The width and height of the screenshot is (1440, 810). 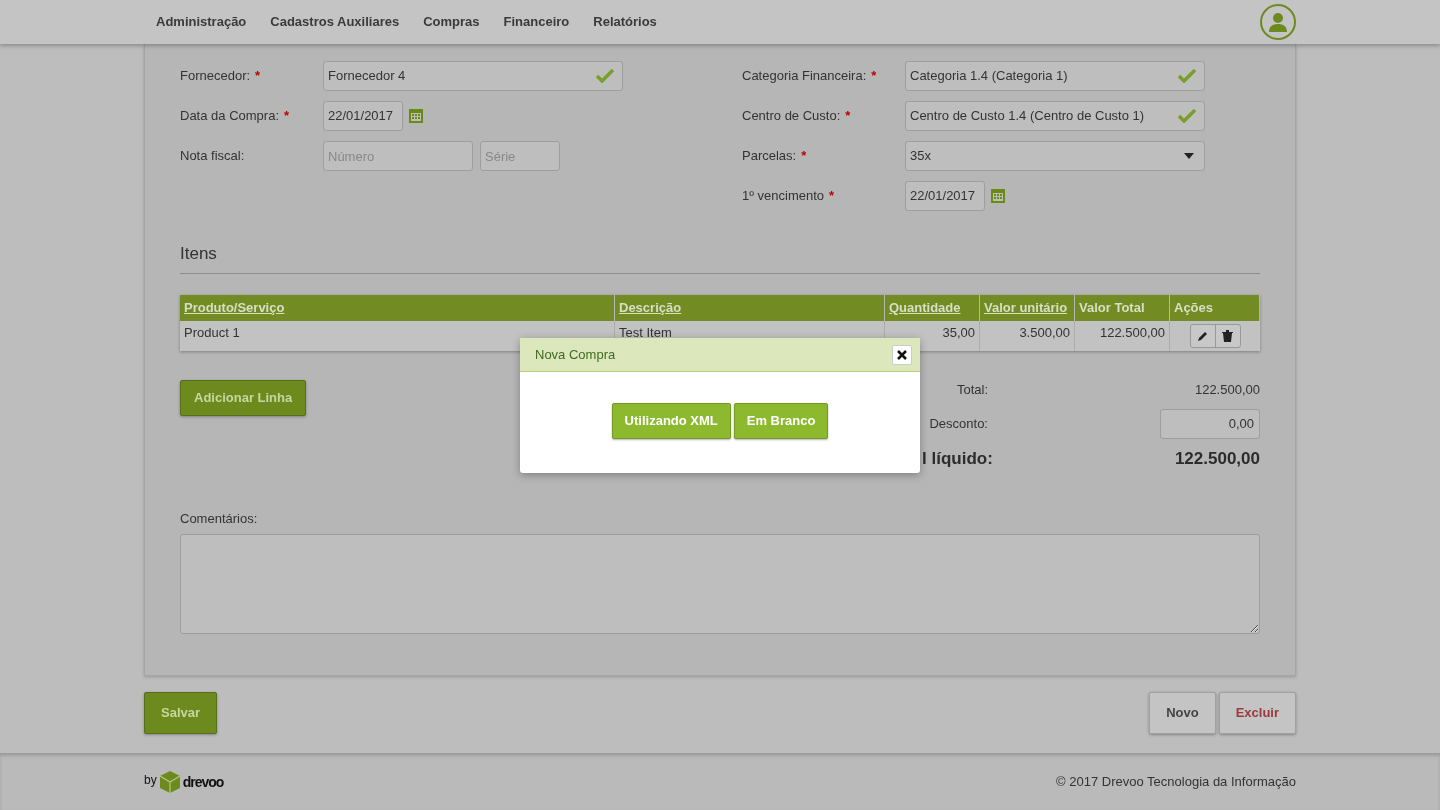 I want to click on user-avatar-icon, so click(x=1278, y=22).